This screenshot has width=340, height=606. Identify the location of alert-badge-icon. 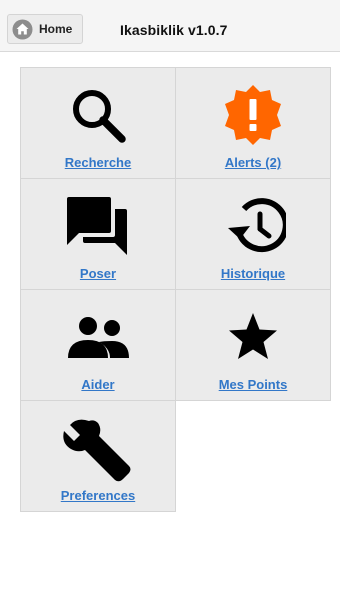
(253, 115).